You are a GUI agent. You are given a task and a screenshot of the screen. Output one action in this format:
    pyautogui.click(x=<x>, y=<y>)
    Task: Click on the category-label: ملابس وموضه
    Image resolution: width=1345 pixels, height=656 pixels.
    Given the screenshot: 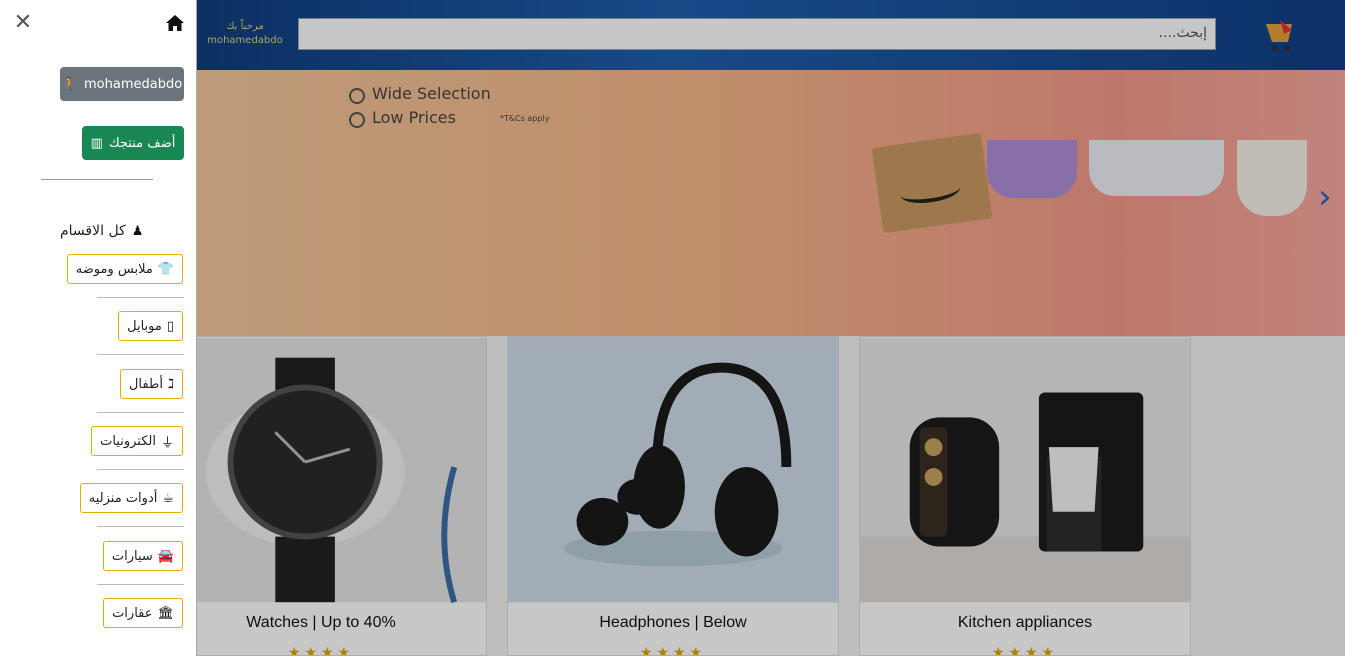 What is the action you would take?
    pyautogui.click(x=114, y=269)
    